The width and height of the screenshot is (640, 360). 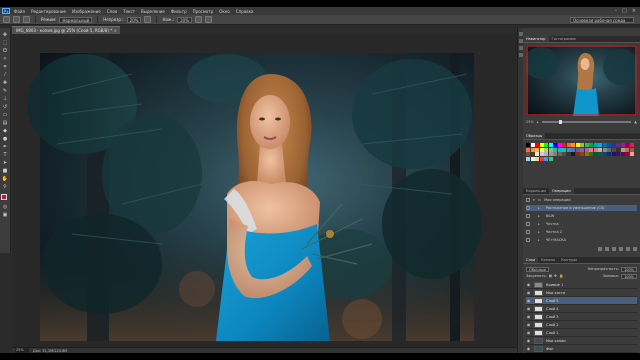 What do you see at coordinates (5, 207) in the screenshot?
I see `quick-mask-icon: ◎` at bounding box center [5, 207].